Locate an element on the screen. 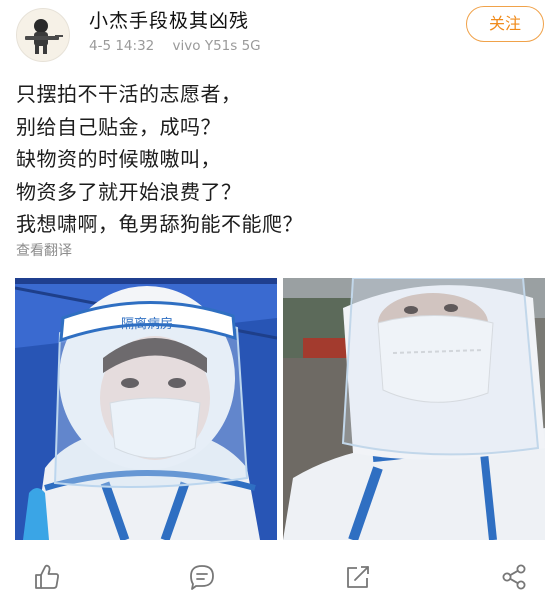  more-share-button is located at coordinates (514, 577).